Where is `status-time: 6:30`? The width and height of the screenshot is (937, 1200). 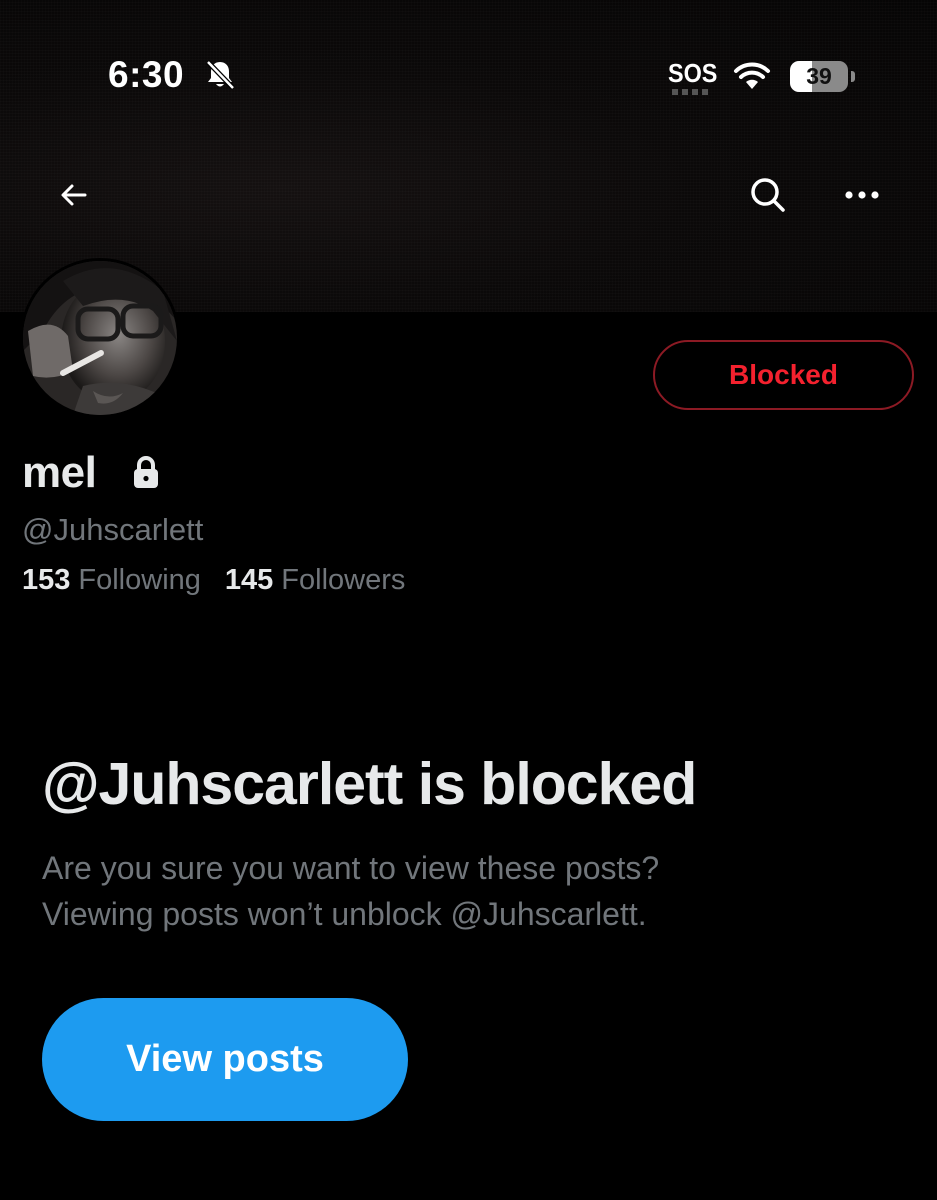
status-time: 6:30 is located at coordinates (146, 74).